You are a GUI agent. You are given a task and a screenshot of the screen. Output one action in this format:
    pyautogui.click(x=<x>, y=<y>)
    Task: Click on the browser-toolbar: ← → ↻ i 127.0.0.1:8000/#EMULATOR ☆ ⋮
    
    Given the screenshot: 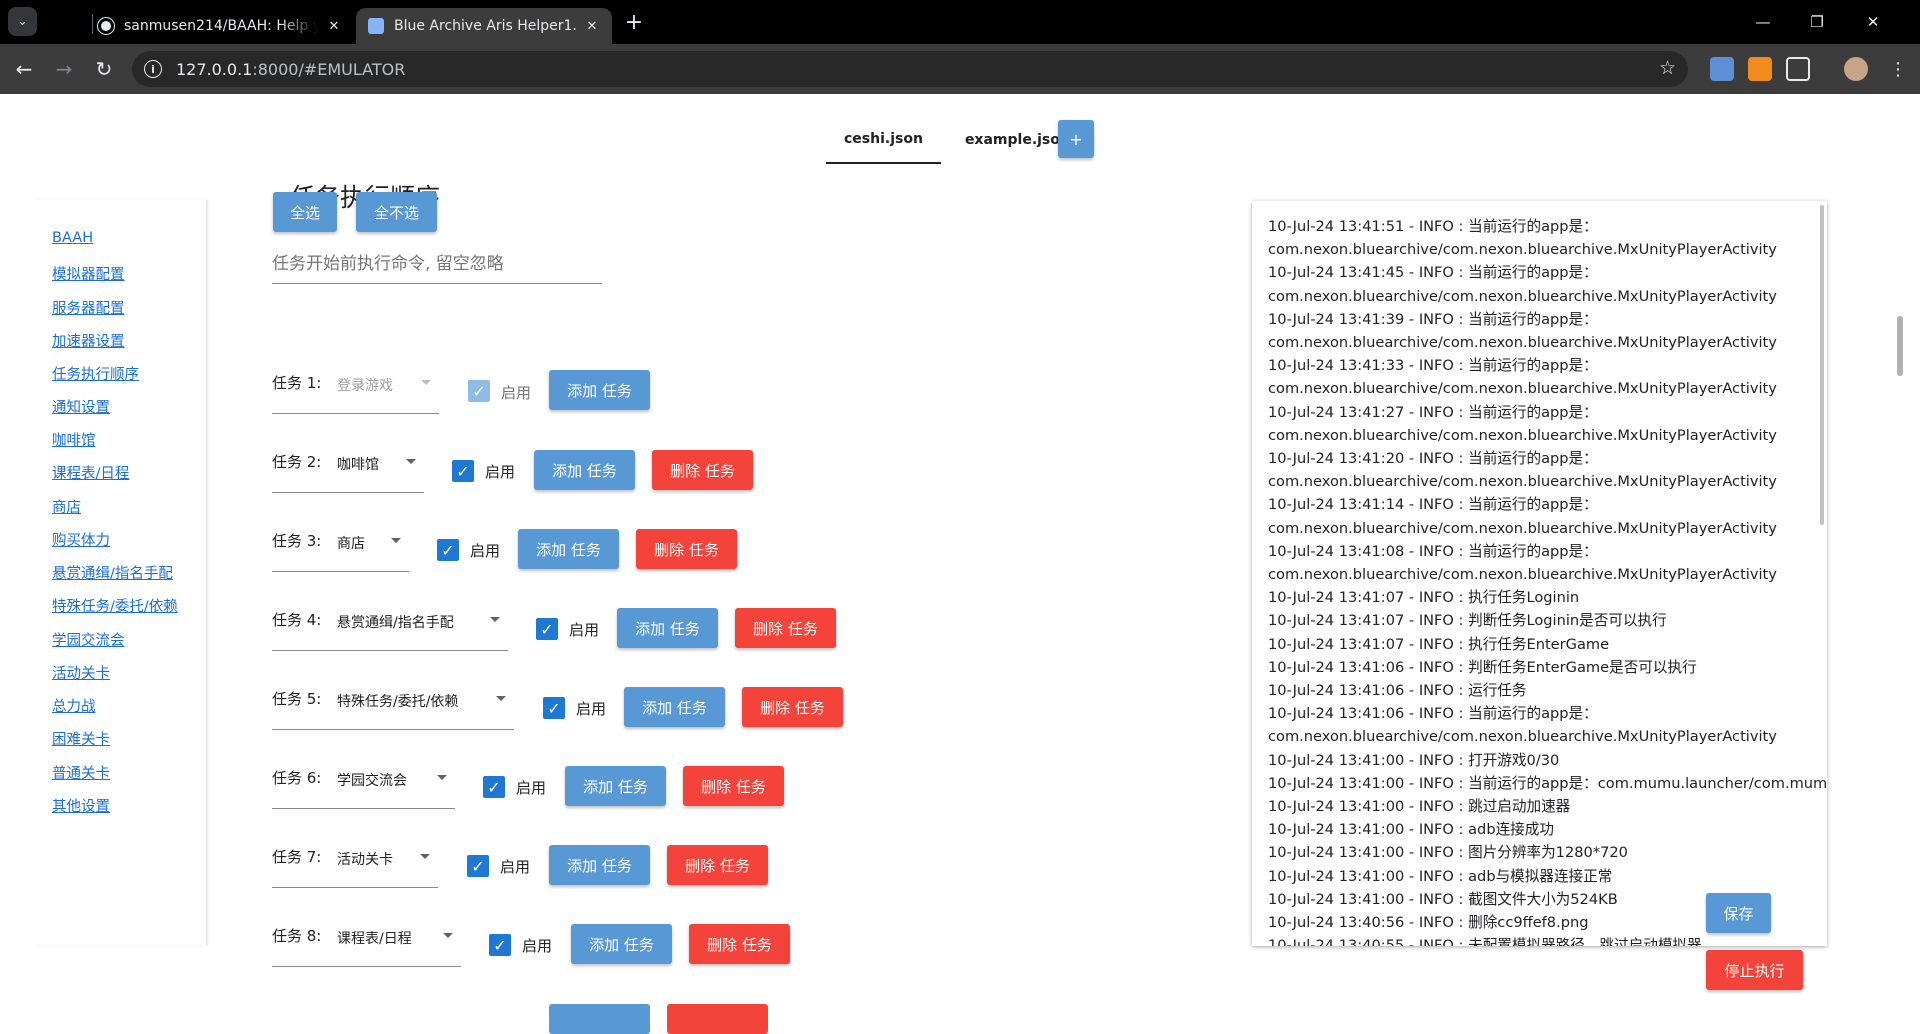 What is the action you would take?
    pyautogui.click(x=960, y=69)
    